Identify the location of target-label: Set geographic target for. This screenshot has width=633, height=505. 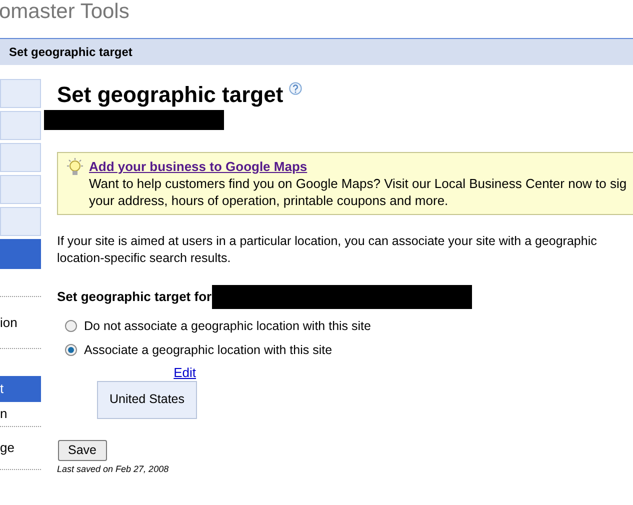
(134, 297).